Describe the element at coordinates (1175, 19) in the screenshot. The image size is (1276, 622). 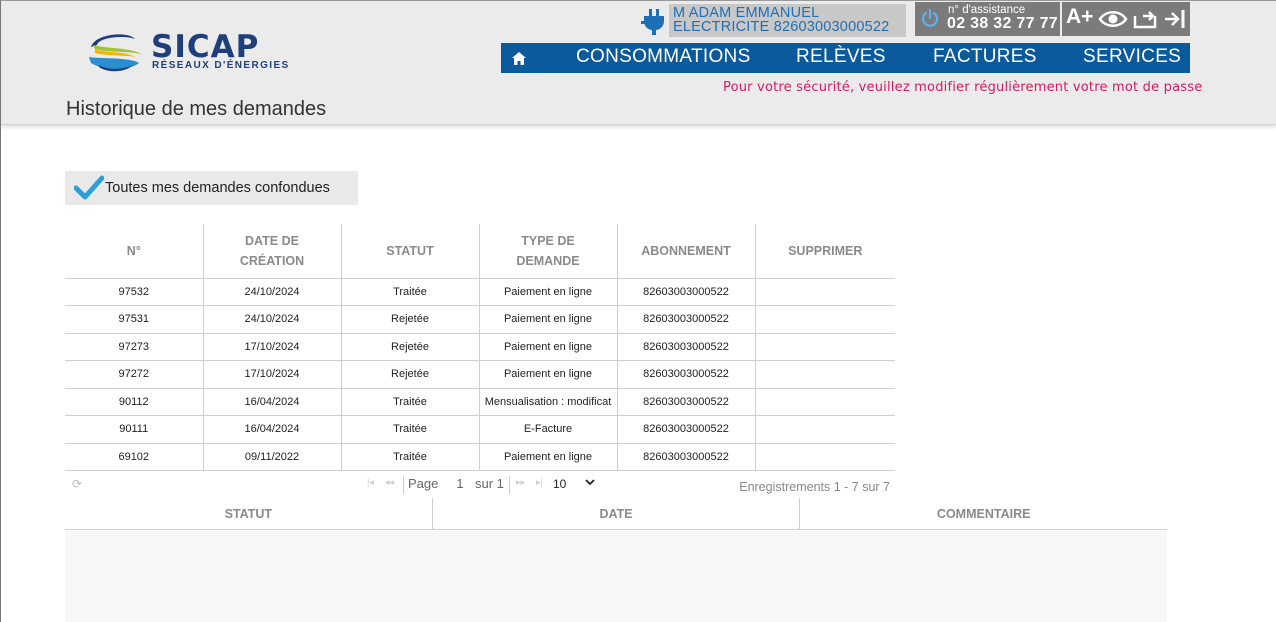
I see `logout-icon` at that location.